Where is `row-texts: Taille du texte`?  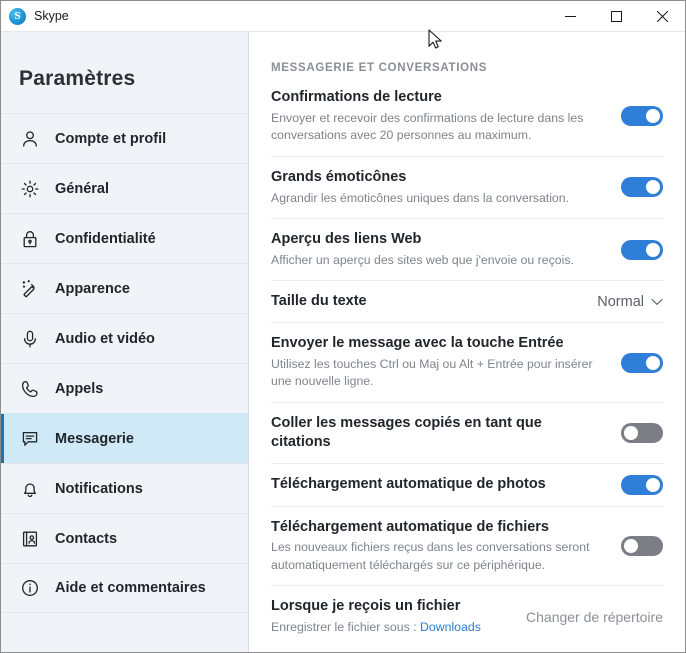
row-texts: Taille du texte is located at coordinates (434, 301).